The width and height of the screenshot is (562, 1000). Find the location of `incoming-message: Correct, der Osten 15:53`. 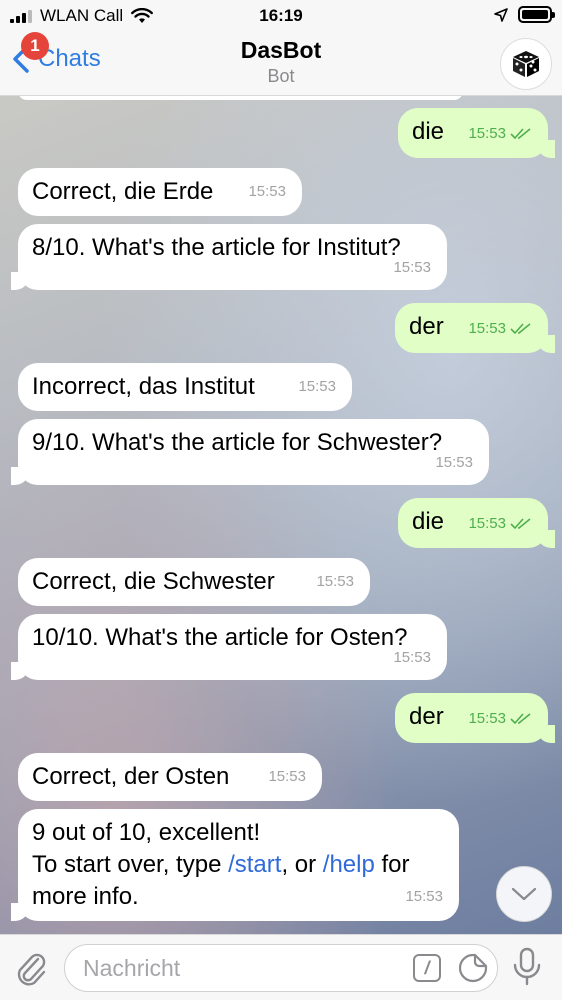

incoming-message: Correct, der Osten 15:53 is located at coordinates (170, 777).